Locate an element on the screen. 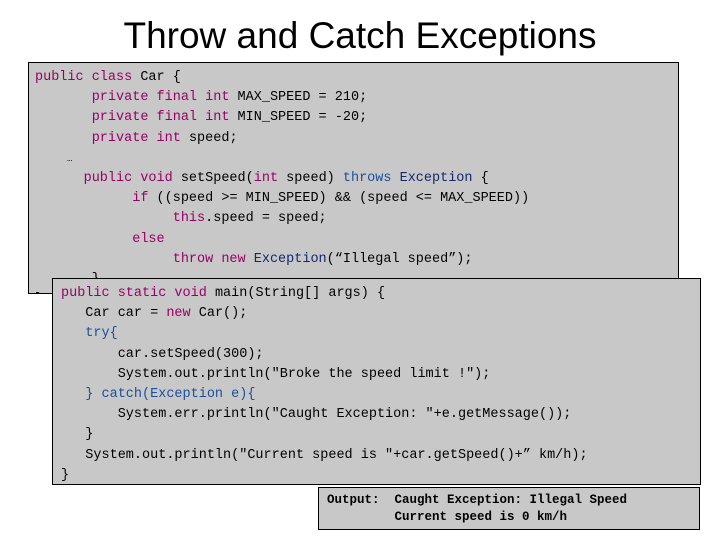 The width and height of the screenshot is (720, 540). code-line: Car car = new Car(); is located at coordinates (380, 314).